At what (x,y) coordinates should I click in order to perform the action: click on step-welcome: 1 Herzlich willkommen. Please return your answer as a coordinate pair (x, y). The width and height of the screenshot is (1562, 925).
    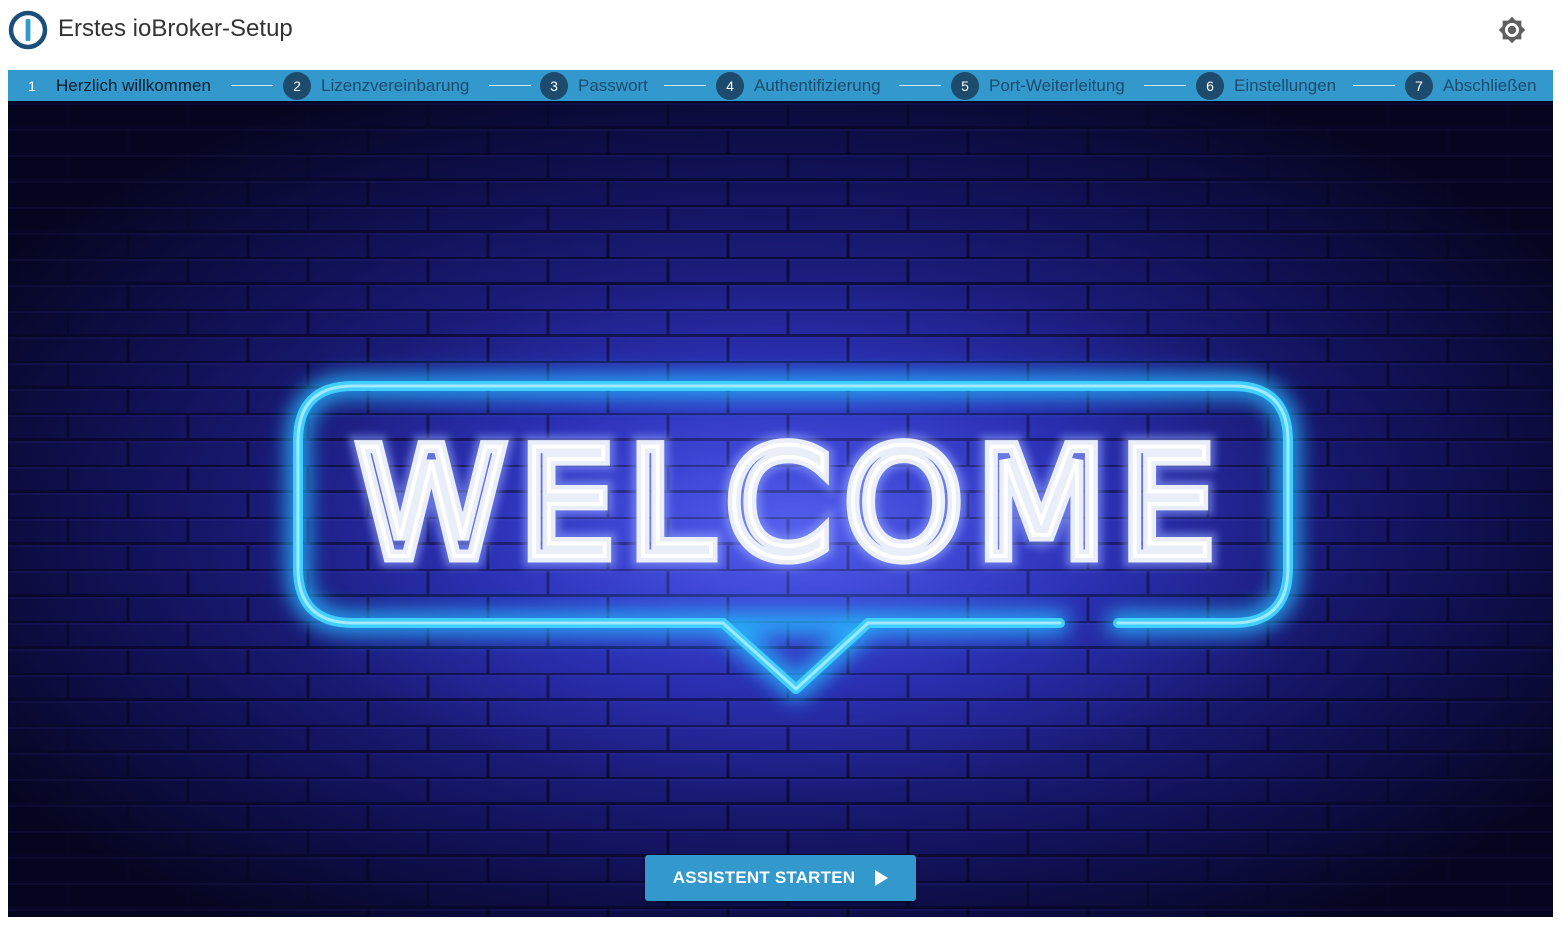
    Looking at the image, I should click on (114, 85).